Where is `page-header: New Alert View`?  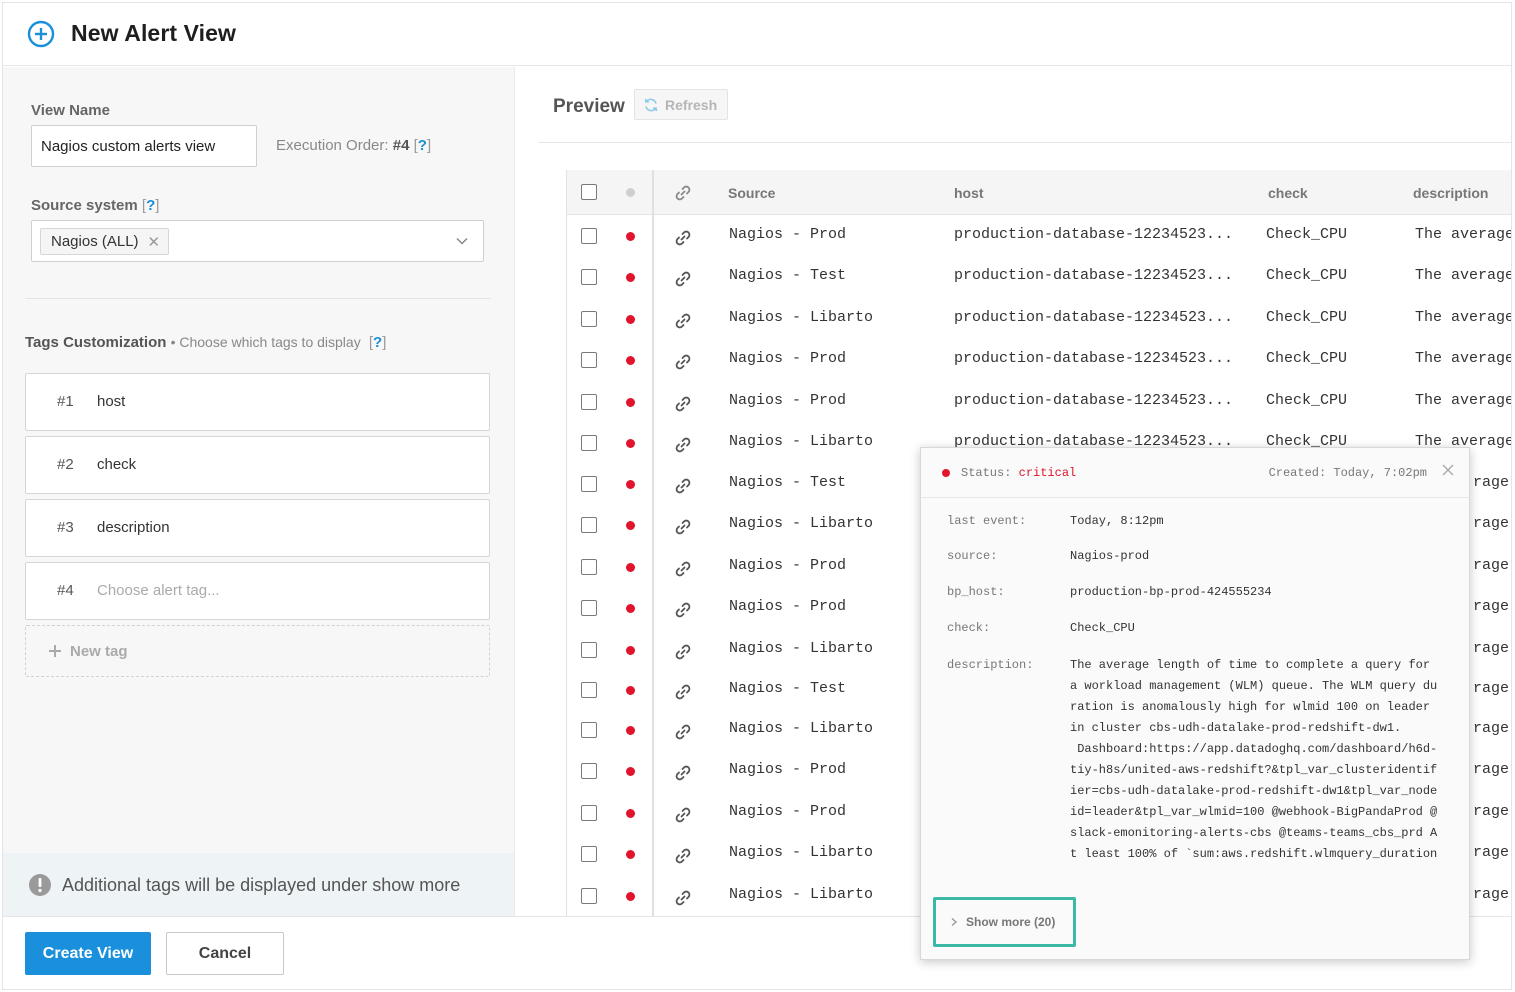
page-header: New Alert View is located at coordinates (757, 34).